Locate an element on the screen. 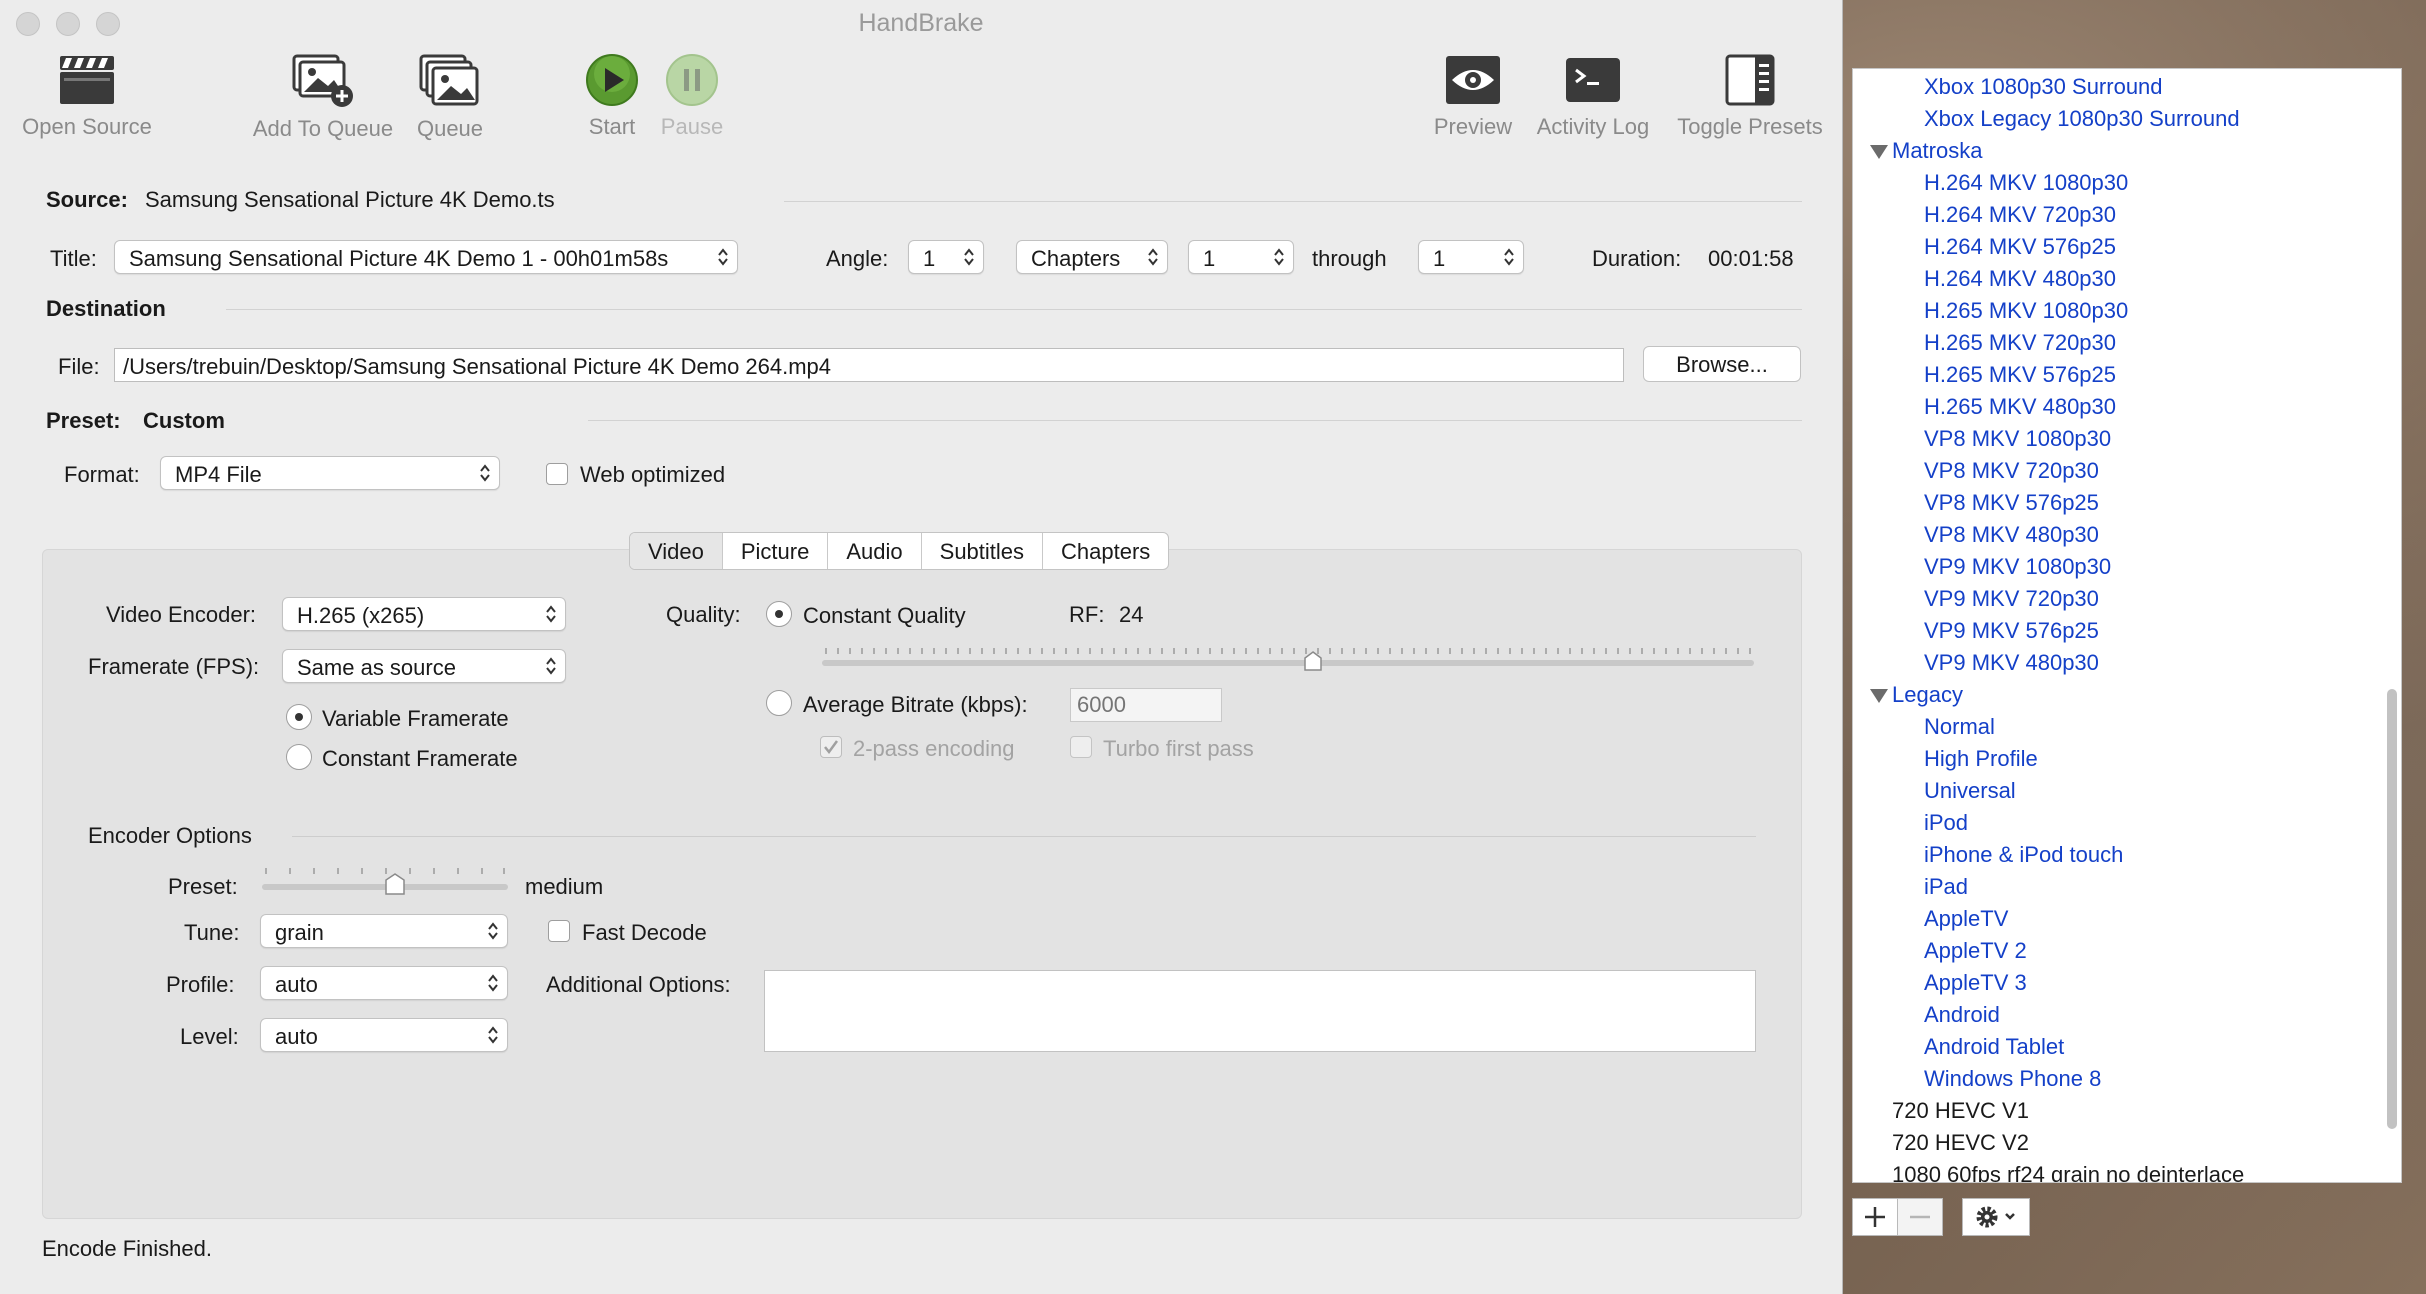 This screenshot has width=2426, height=1294. add-preset-button is located at coordinates (1875, 1217).